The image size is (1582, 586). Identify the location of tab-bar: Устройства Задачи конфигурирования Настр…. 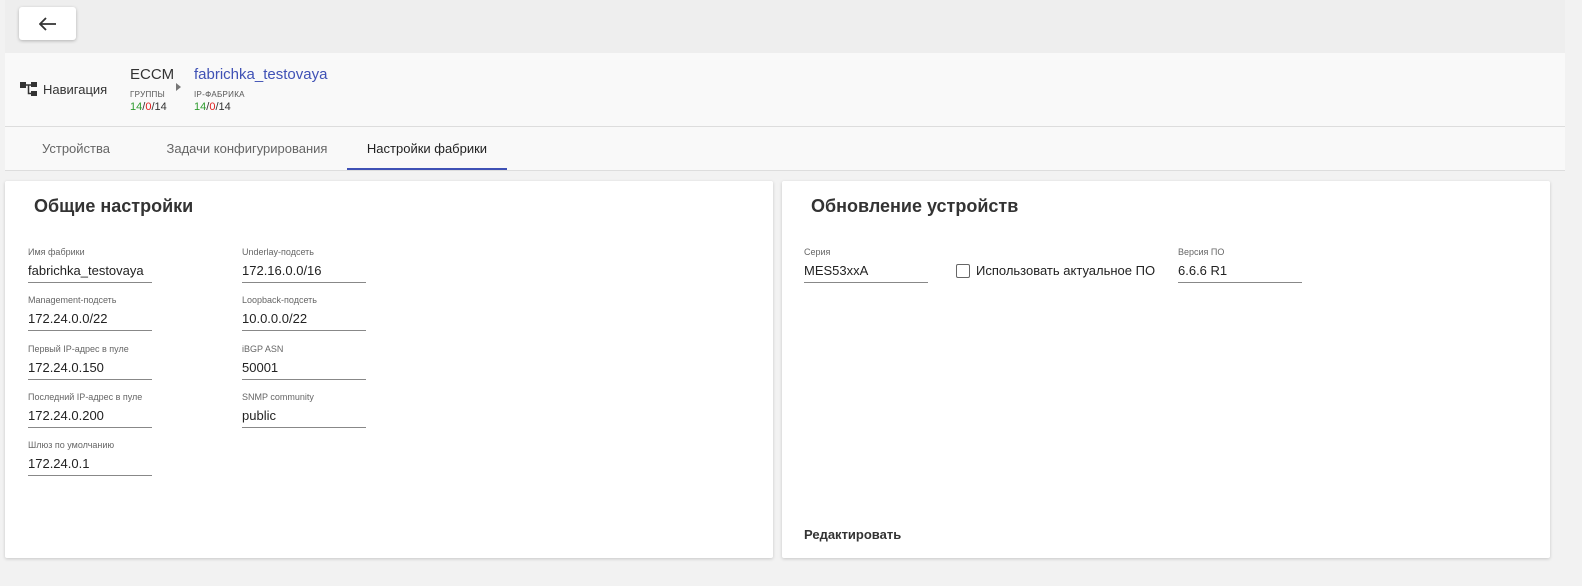
(785, 149).